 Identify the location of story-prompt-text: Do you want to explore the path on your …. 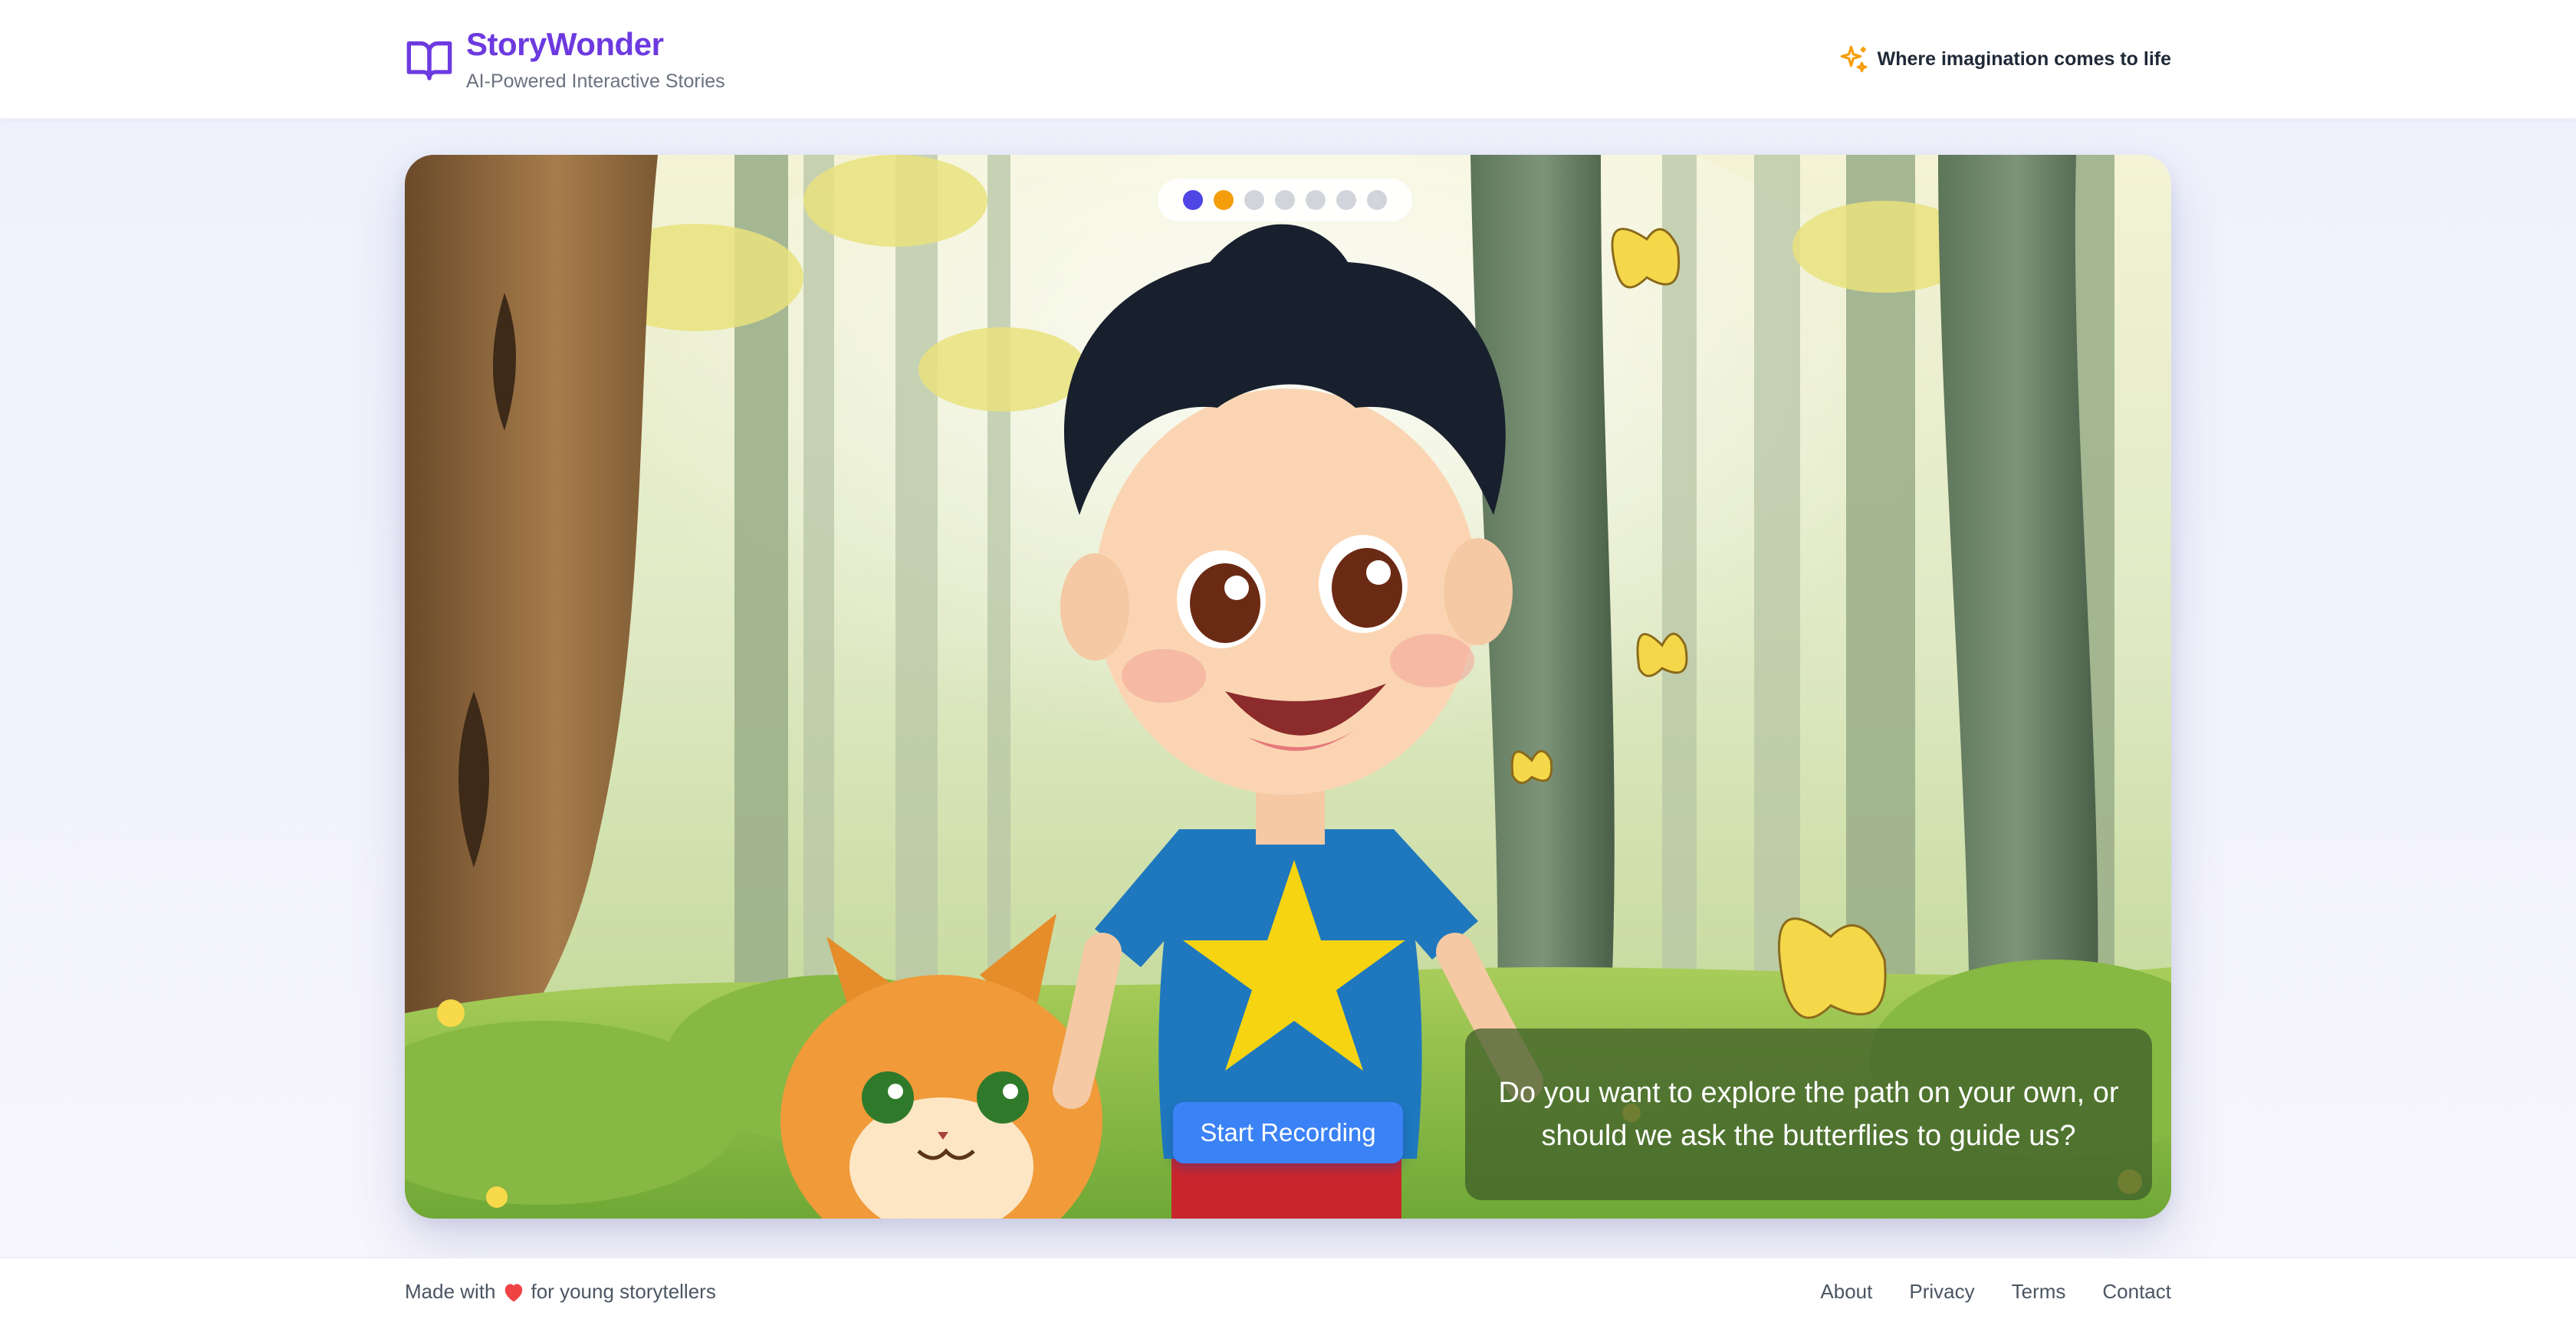
(1809, 1114).